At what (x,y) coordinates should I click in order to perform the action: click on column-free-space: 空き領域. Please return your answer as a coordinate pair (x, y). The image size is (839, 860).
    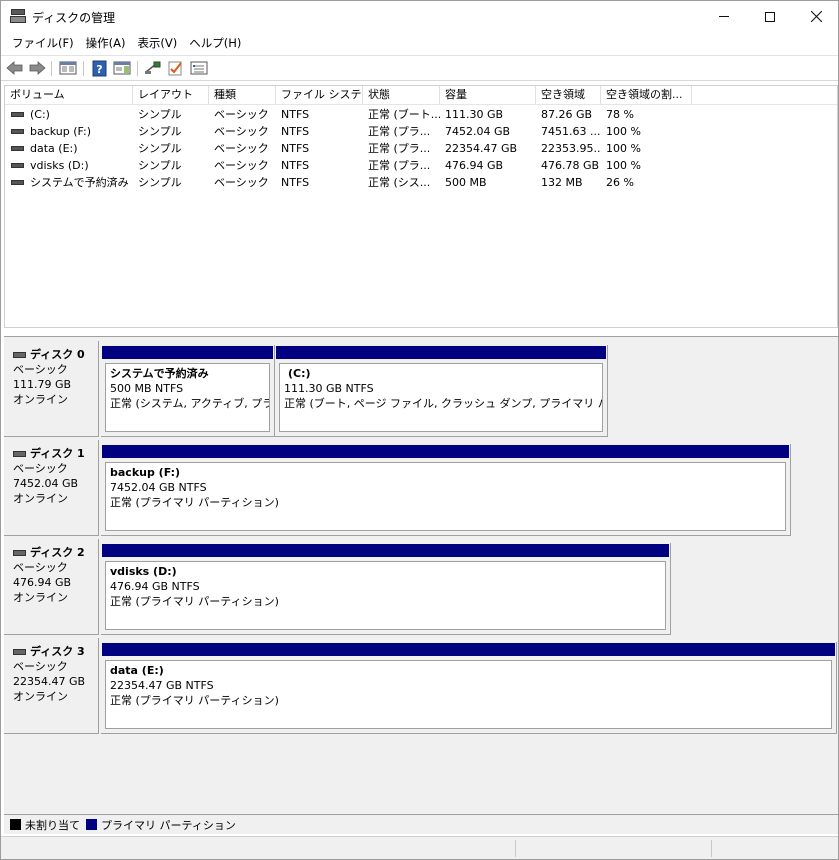
    Looking at the image, I should click on (568, 95).